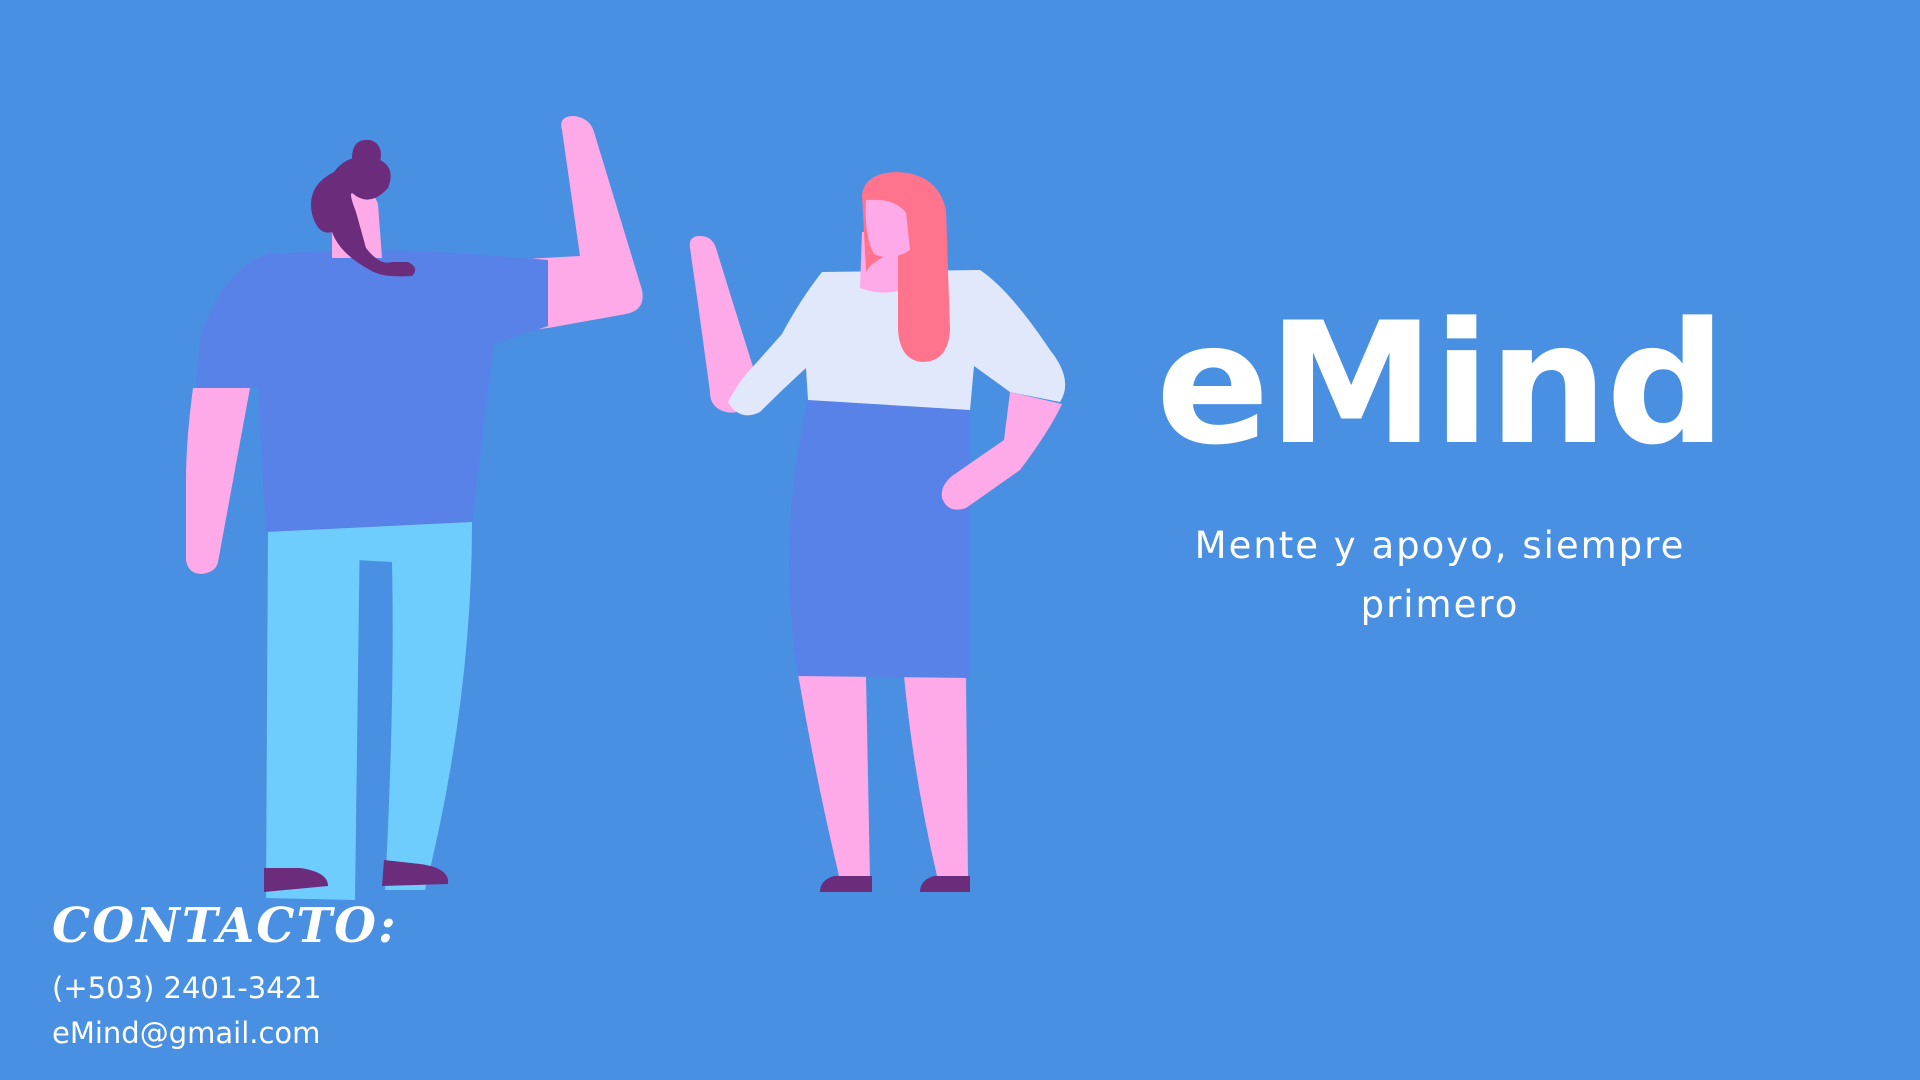 The width and height of the screenshot is (1920, 1080). I want to click on woman-right-leg, so click(936, 778).